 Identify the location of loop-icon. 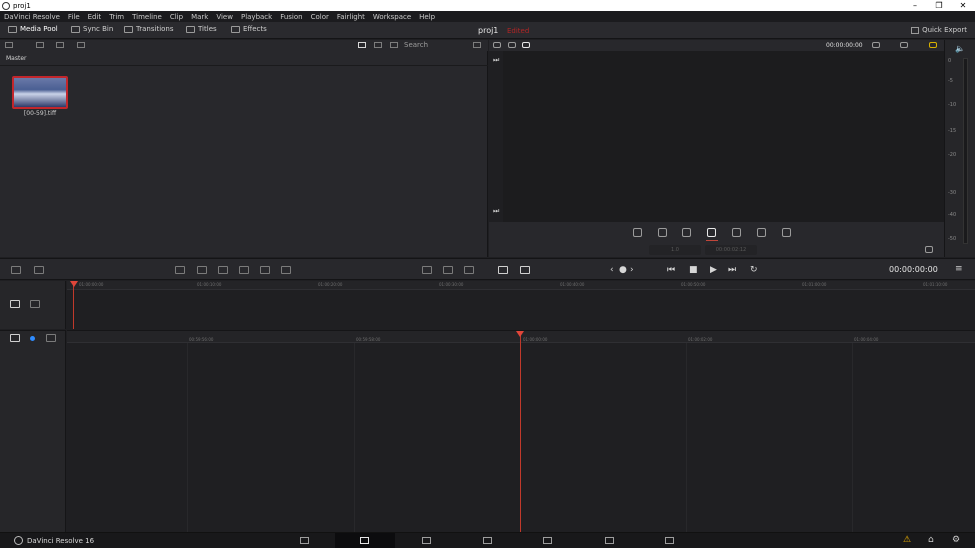
(933, 45).